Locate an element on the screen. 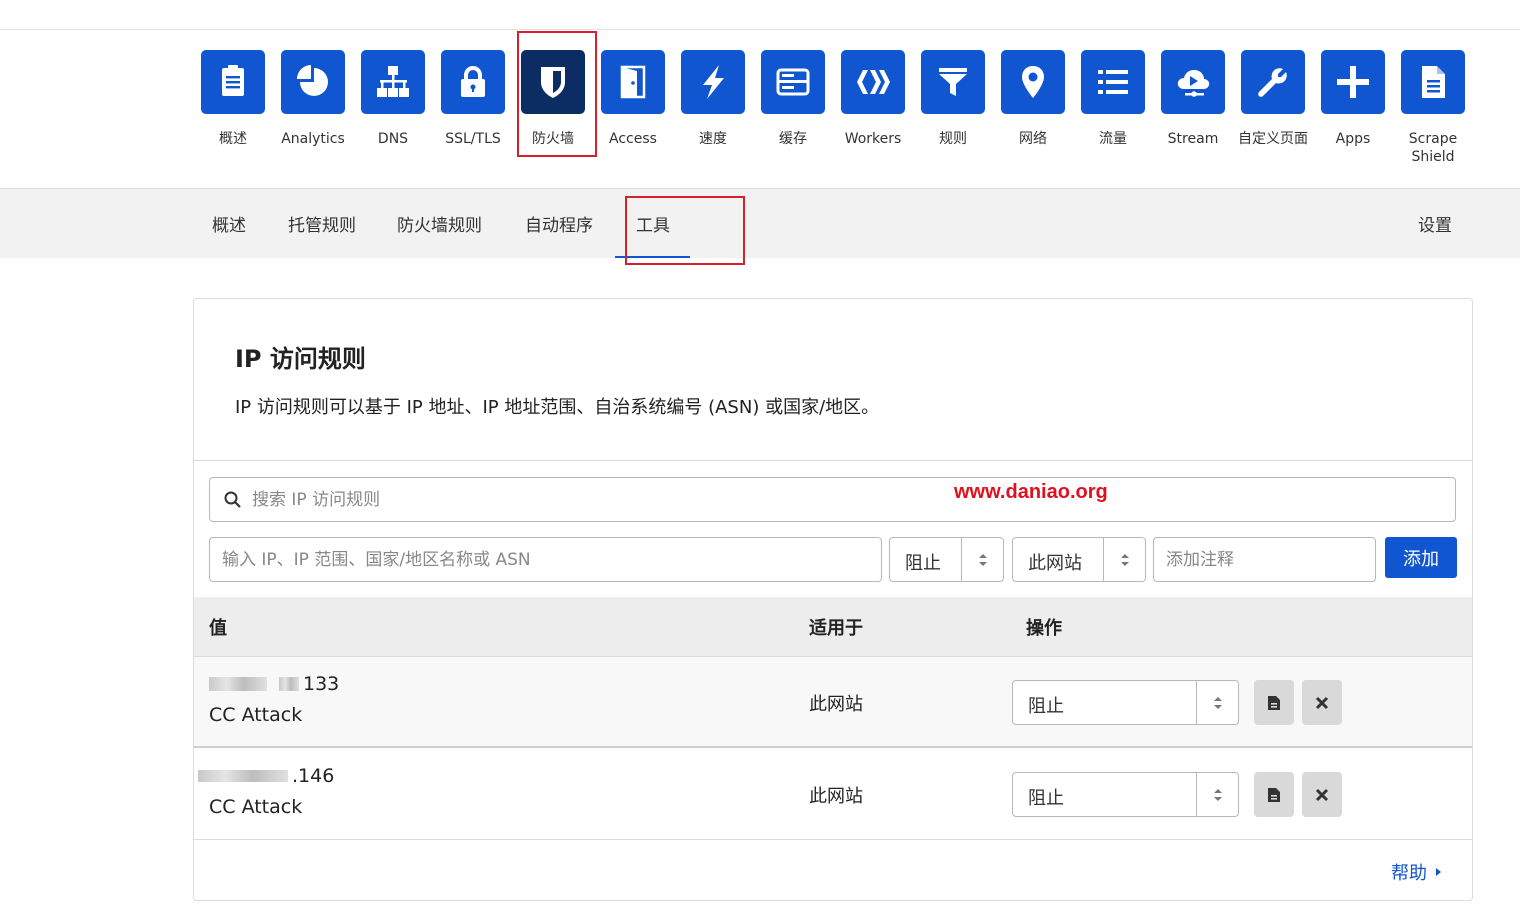  search-icon is located at coordinates (232, 499).